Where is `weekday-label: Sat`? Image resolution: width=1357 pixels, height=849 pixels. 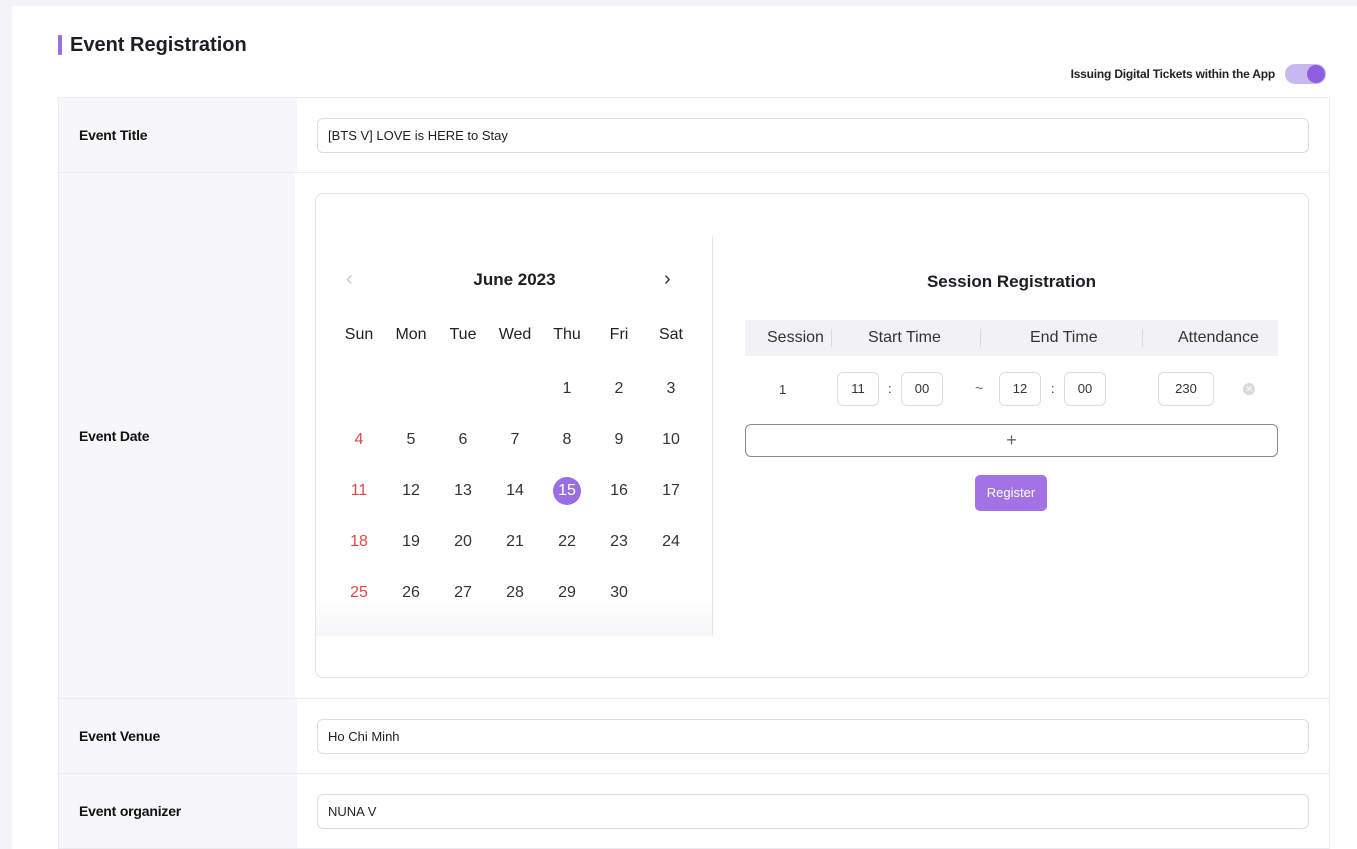
weekday-label: Sat is located at coordinates (670, 334).